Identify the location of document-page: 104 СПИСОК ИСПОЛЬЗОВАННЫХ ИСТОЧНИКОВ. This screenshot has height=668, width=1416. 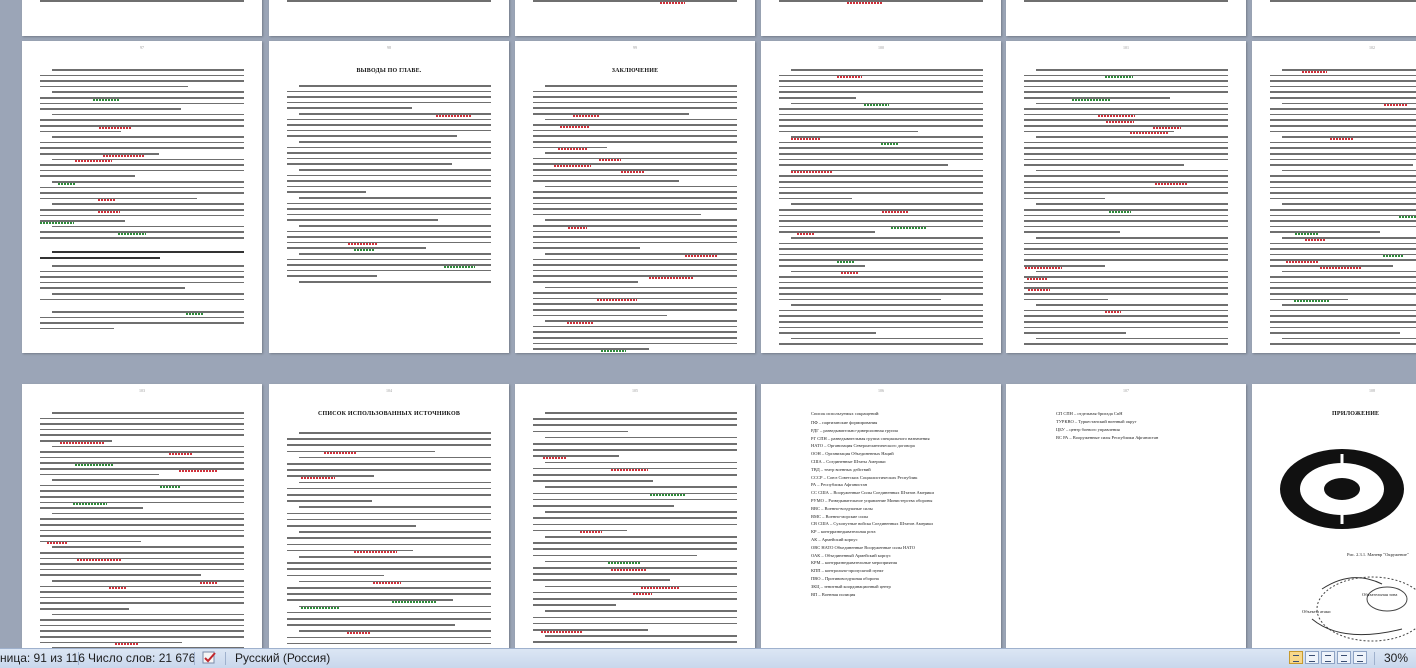
(389, 516).